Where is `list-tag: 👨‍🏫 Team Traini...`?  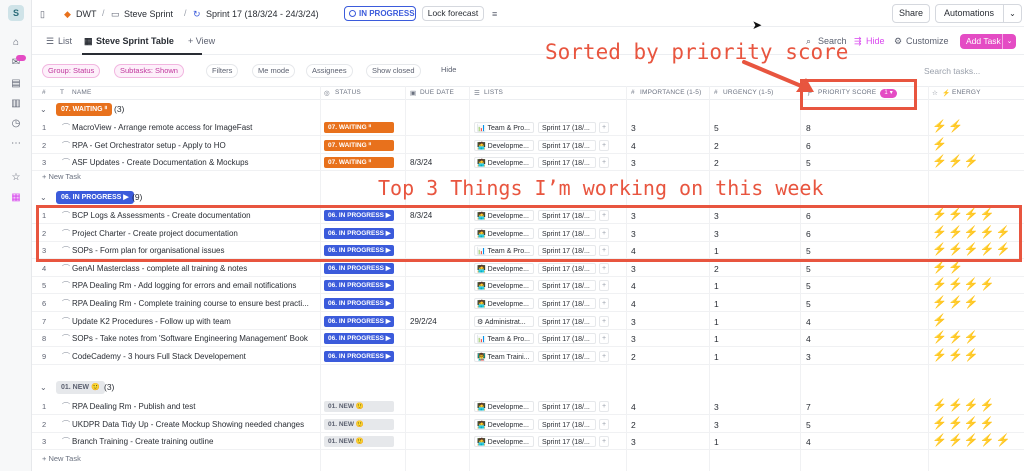 list-tag: 👨‍🏫 Team Traini... is located at coordinates (504, 356).